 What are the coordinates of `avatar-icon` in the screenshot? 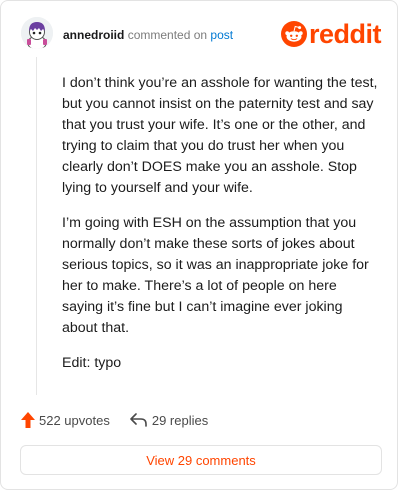 It's located at (37, 33).